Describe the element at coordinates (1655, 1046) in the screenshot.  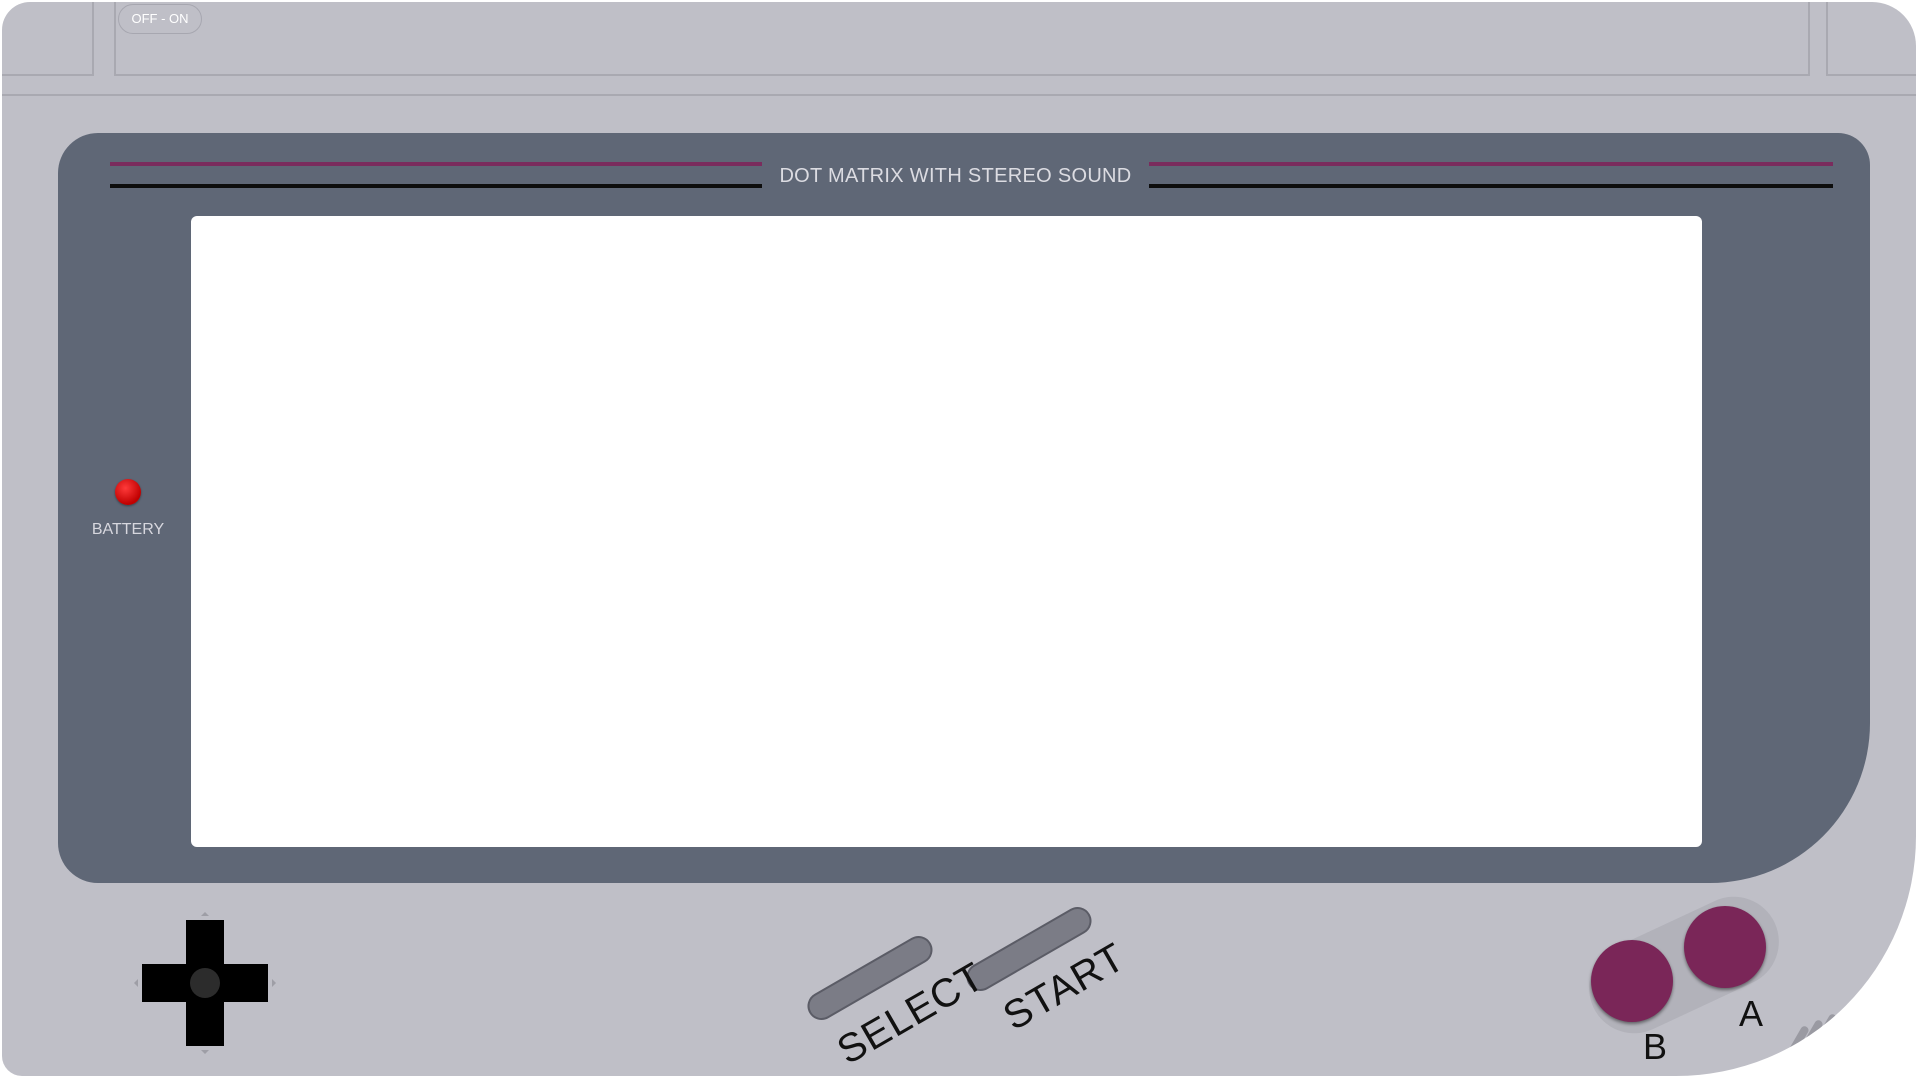
I see `b-label: B` at that location.